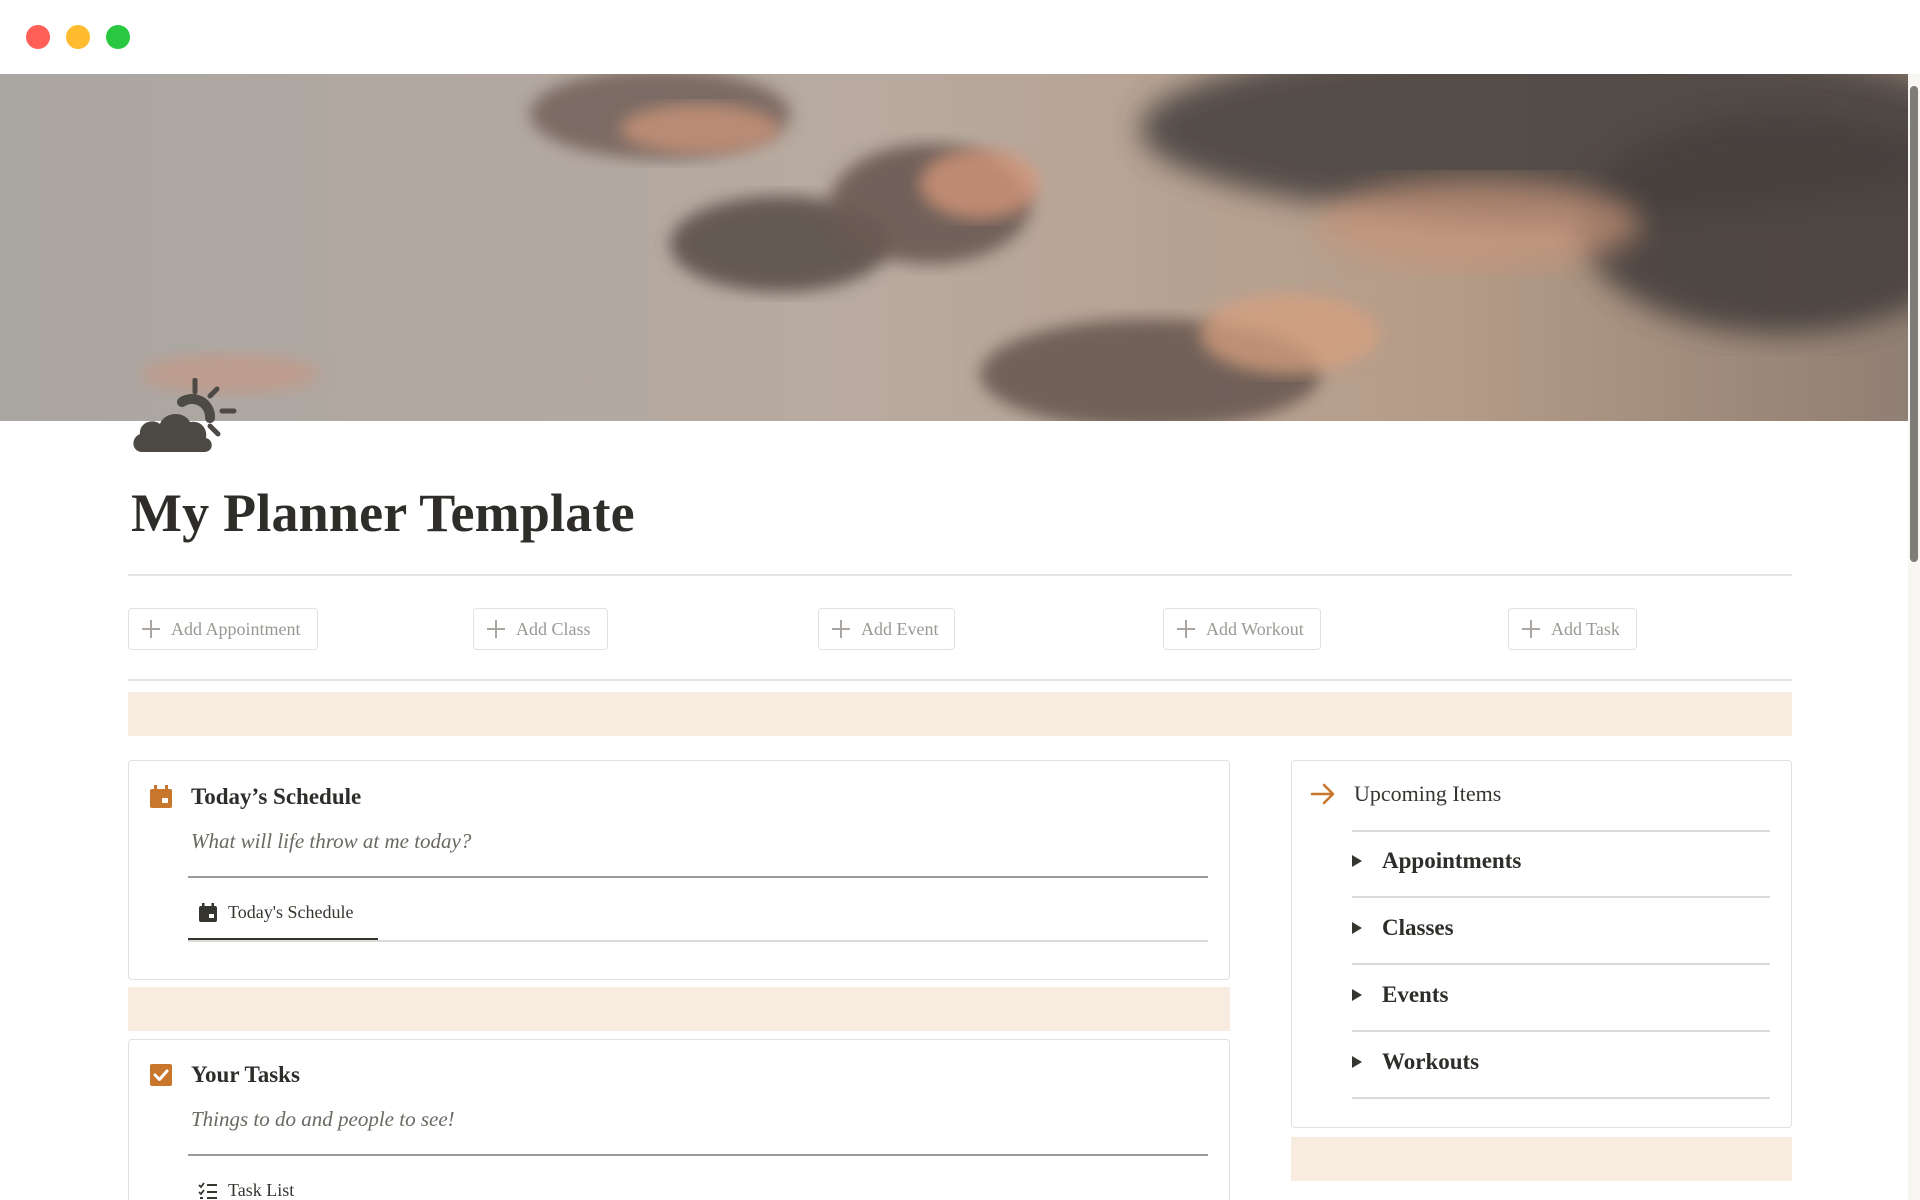 This screenshot has height=1200, width=1920. I want to click on your-tasks-title: Your Tasks, so click(245, 1075).